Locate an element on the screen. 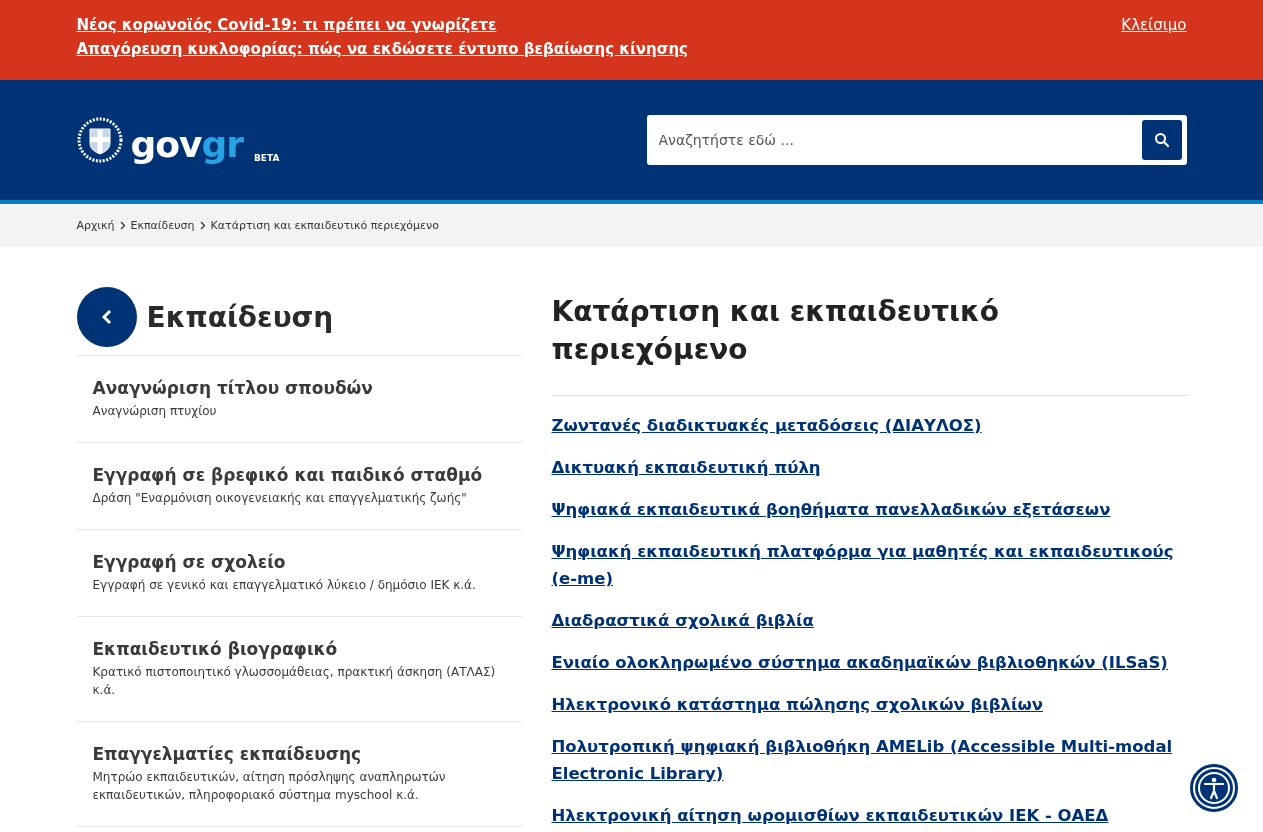  alert-link: Νέος κορωνοϊός Covid-19: τι πρέπει να γνωρίζετε is located at coordinates (382, 25).